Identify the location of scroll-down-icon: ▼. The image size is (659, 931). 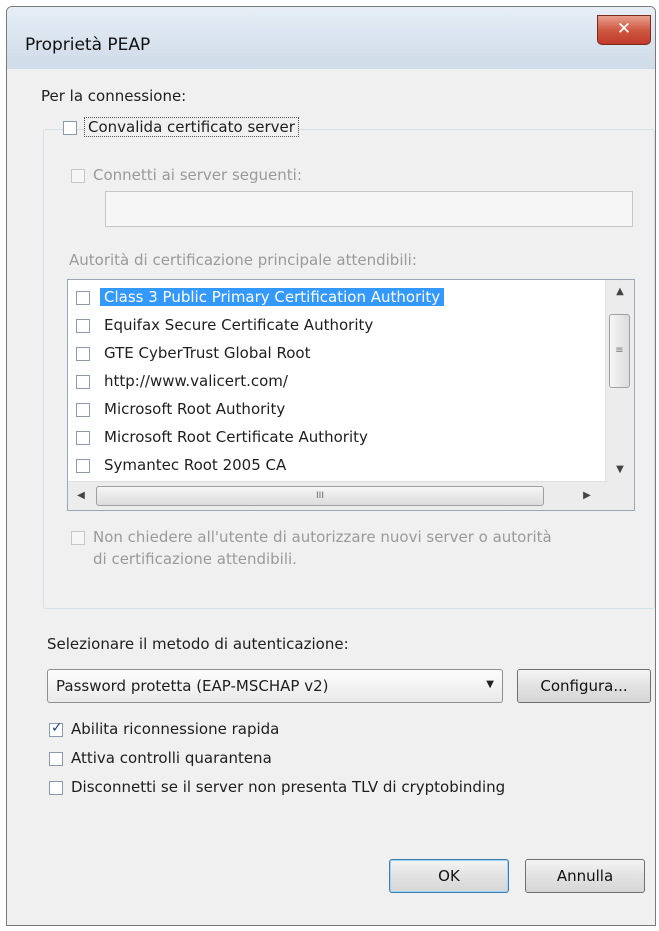
(620, 470).